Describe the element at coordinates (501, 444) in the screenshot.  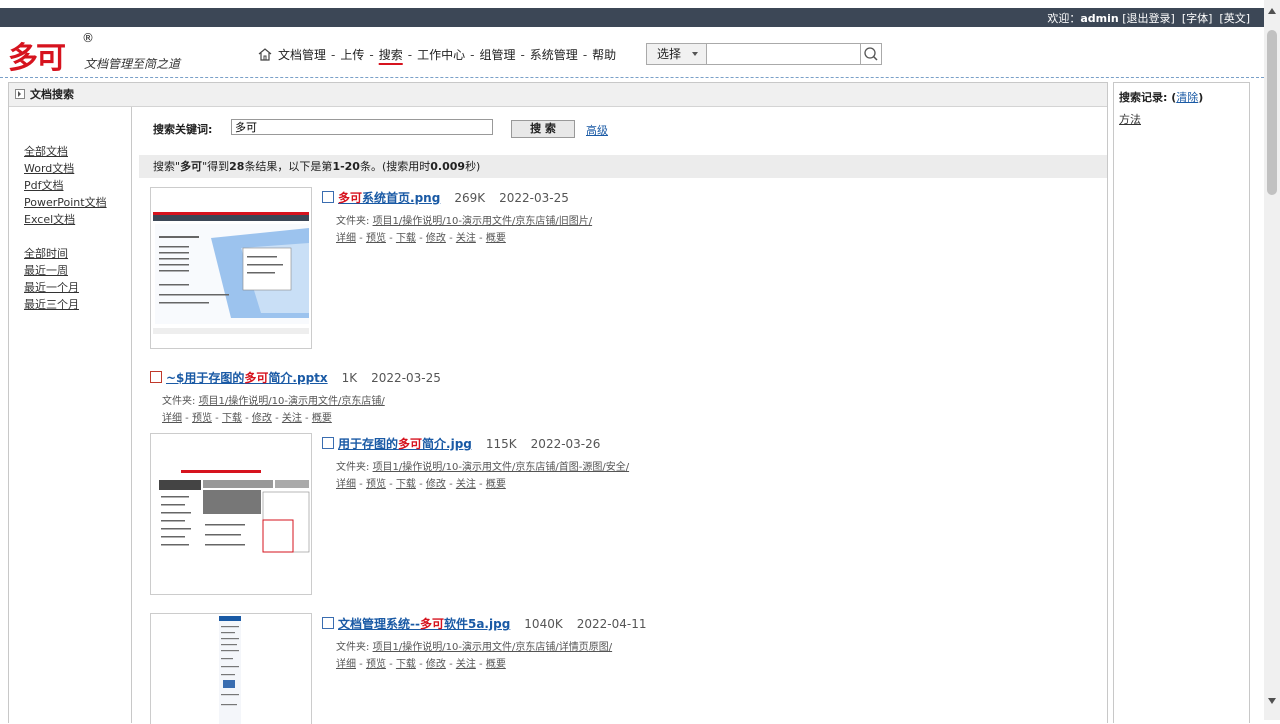
I see `result-size: 115K` at that location.